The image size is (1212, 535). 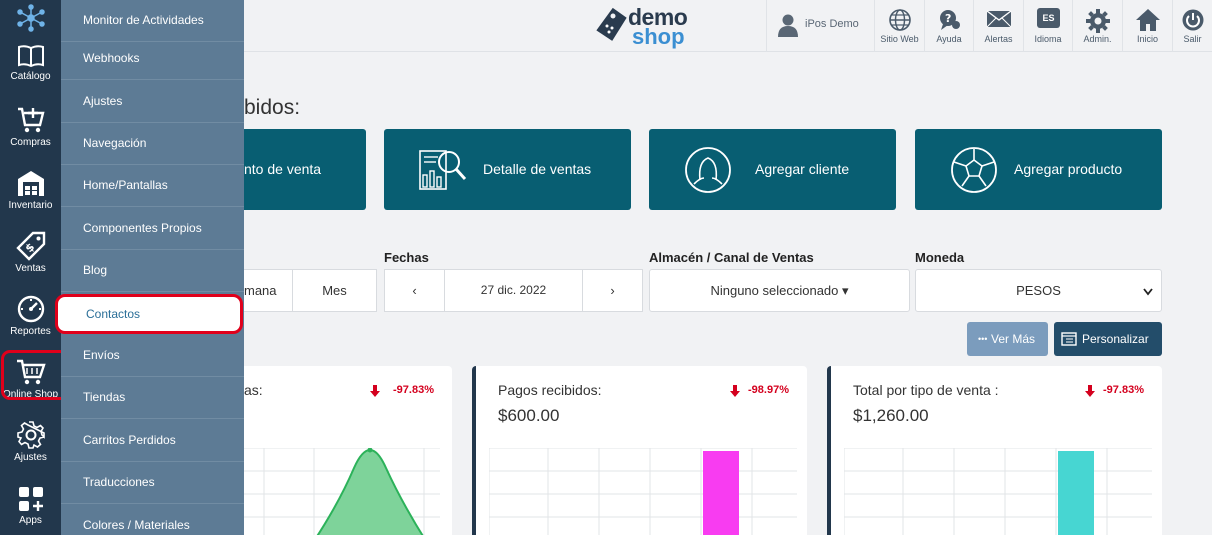 I want to click on customize-icon, so click(x=1069, y=339).